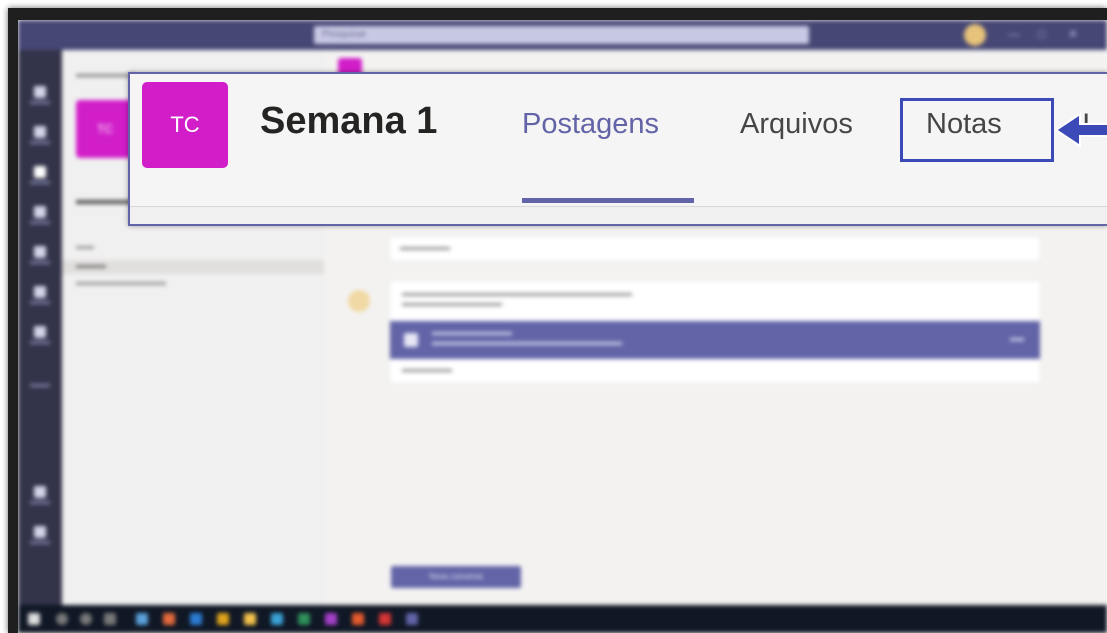 The width and height of the screenshot is (1107, 633). I want to click on close-icon: ✕, so click(1073, 34).